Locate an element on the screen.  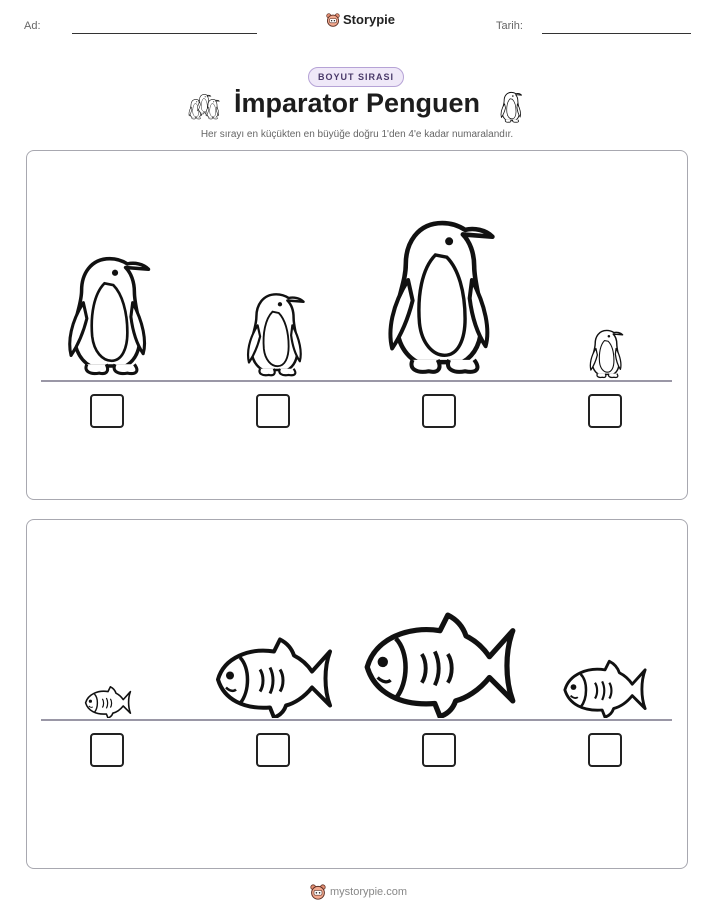
penguin-row-ground-line is located at coordinates (356, 381).